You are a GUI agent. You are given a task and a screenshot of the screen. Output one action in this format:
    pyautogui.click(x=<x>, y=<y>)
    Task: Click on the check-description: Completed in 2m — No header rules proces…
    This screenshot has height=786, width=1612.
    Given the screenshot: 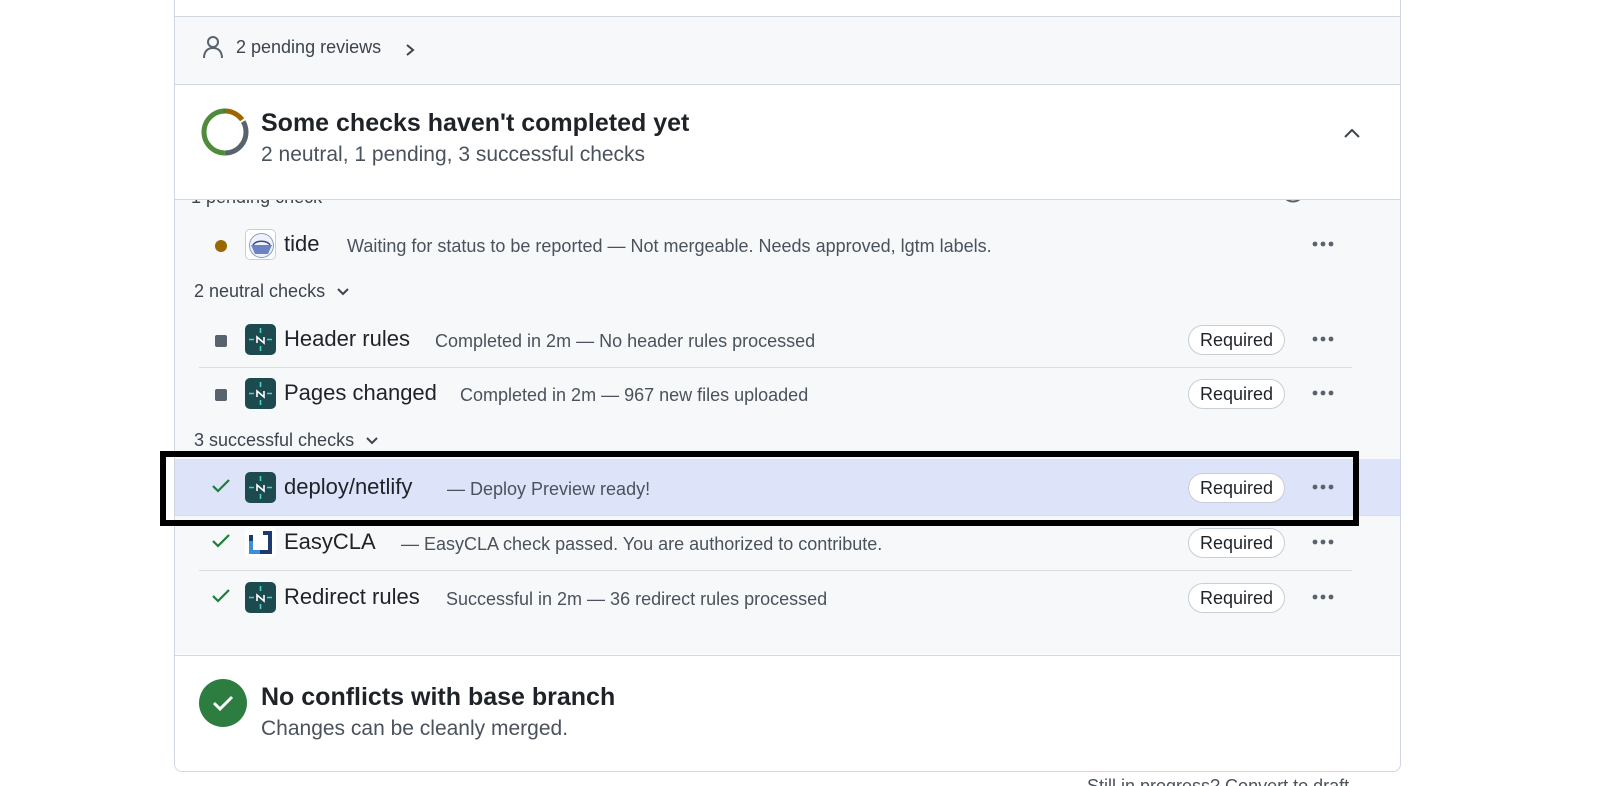 What is the action you would take?
    pyautogui.click(x=625, y=341)
    